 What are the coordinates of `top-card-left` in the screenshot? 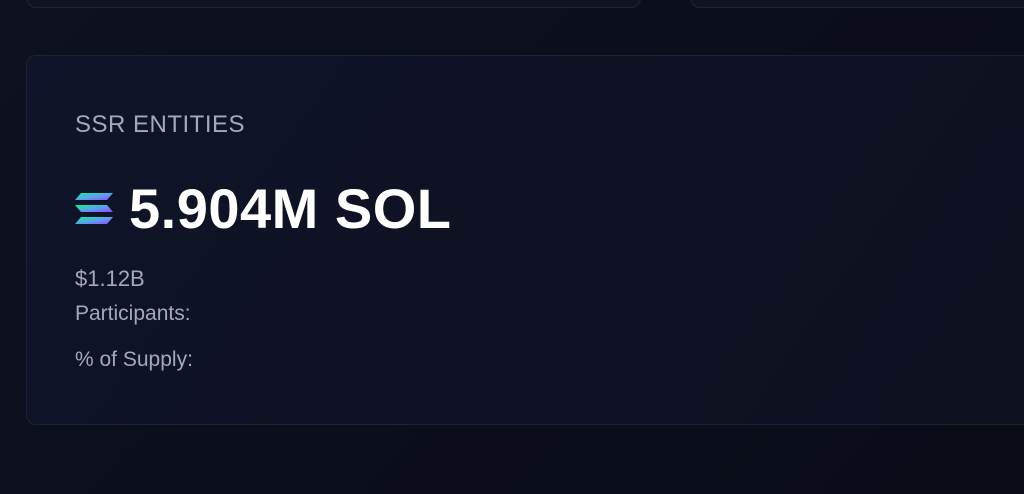 It's located at (333, 4).